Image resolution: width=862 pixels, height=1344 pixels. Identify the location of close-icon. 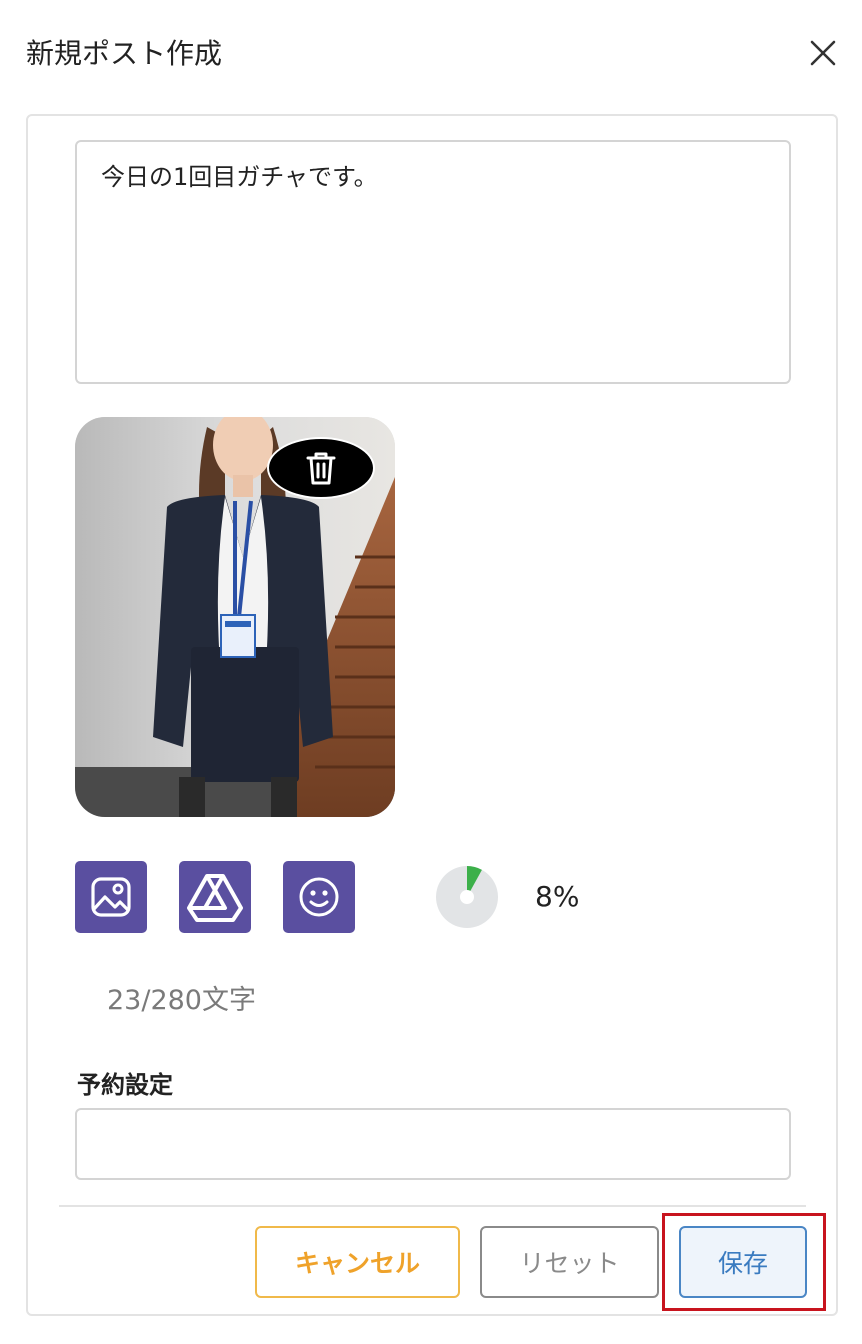
(823, 53).